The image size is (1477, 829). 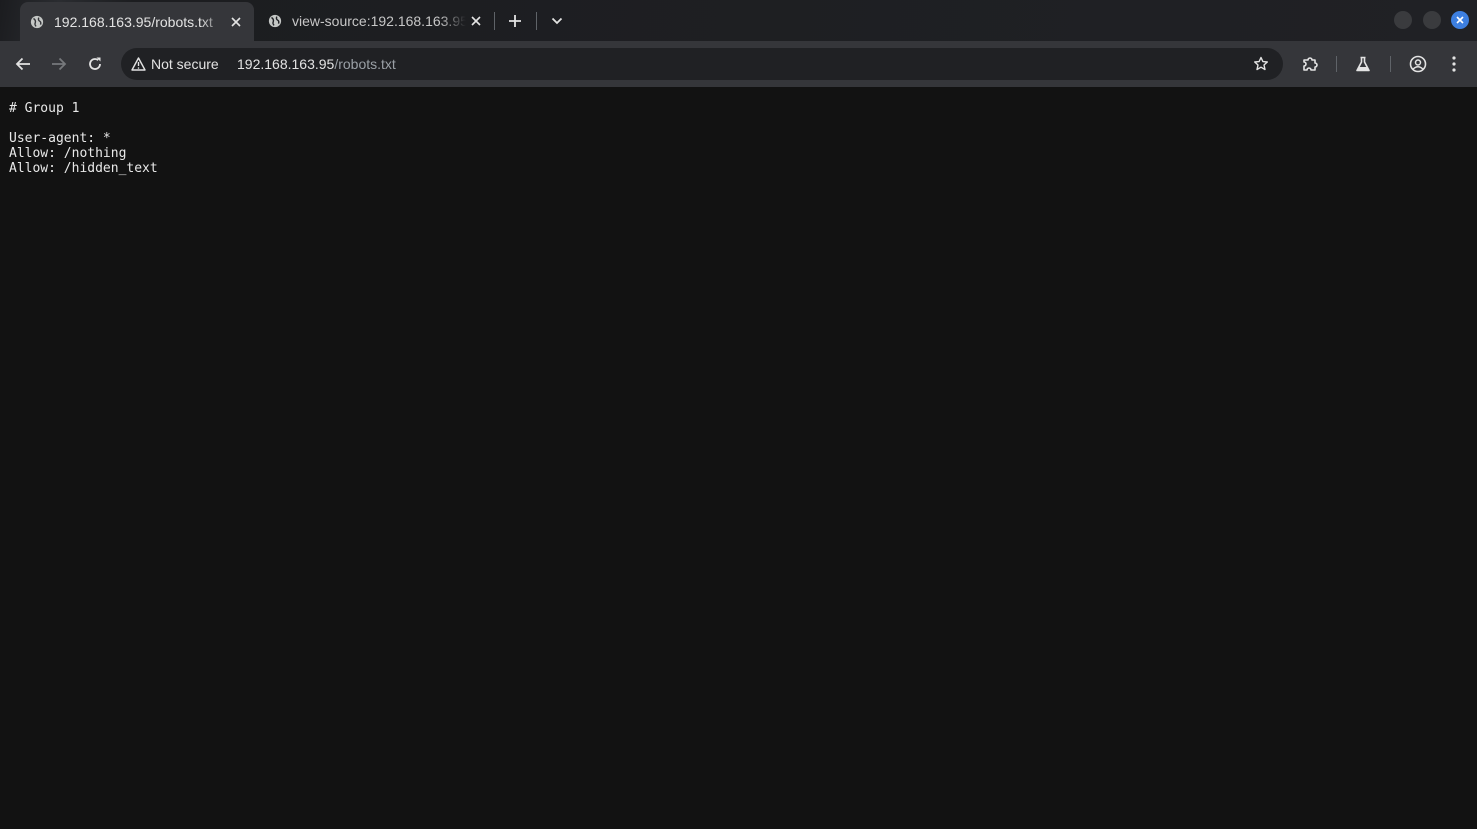 I want to click on close-icon, so click(x=1460, y=20).